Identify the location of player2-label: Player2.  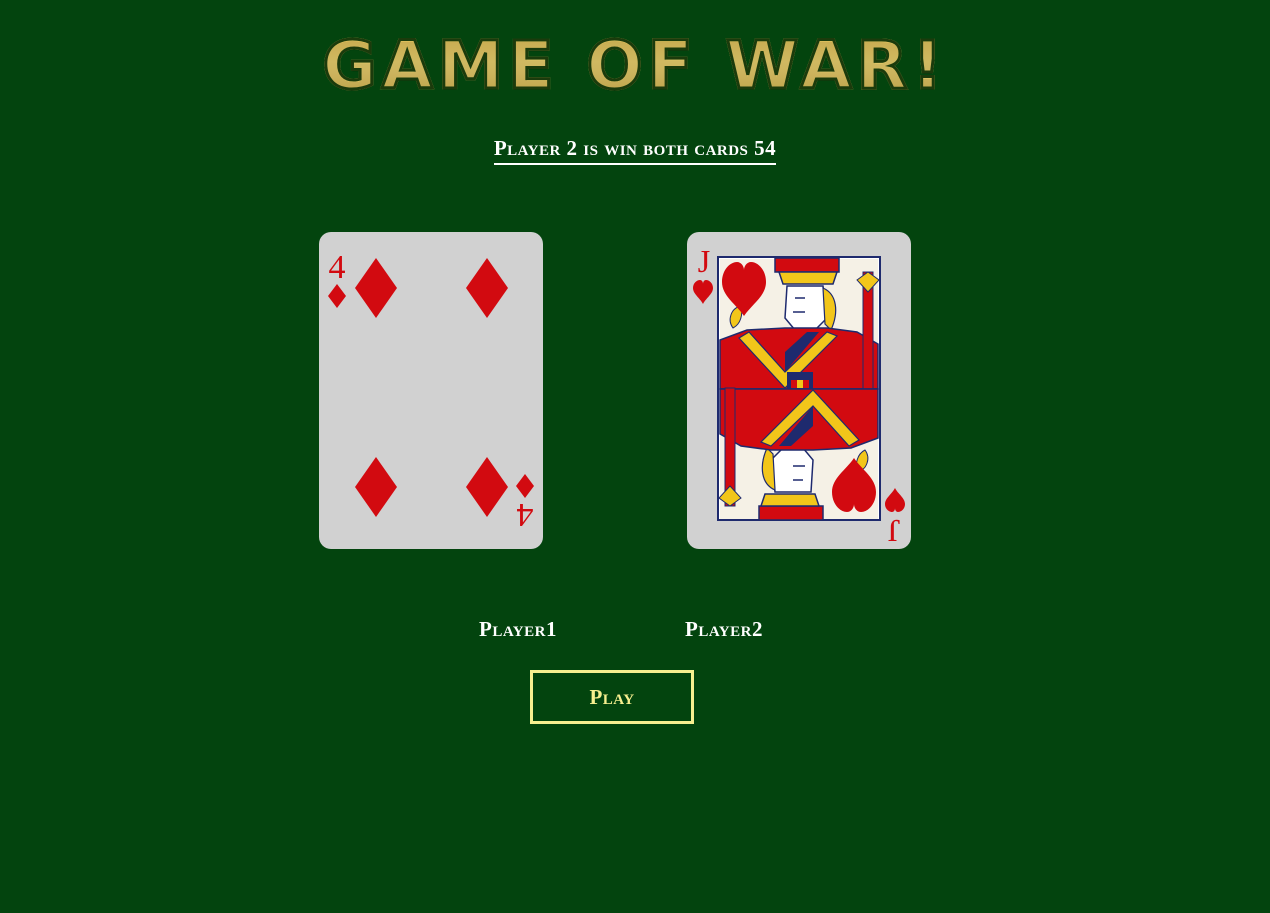
(724, 629).